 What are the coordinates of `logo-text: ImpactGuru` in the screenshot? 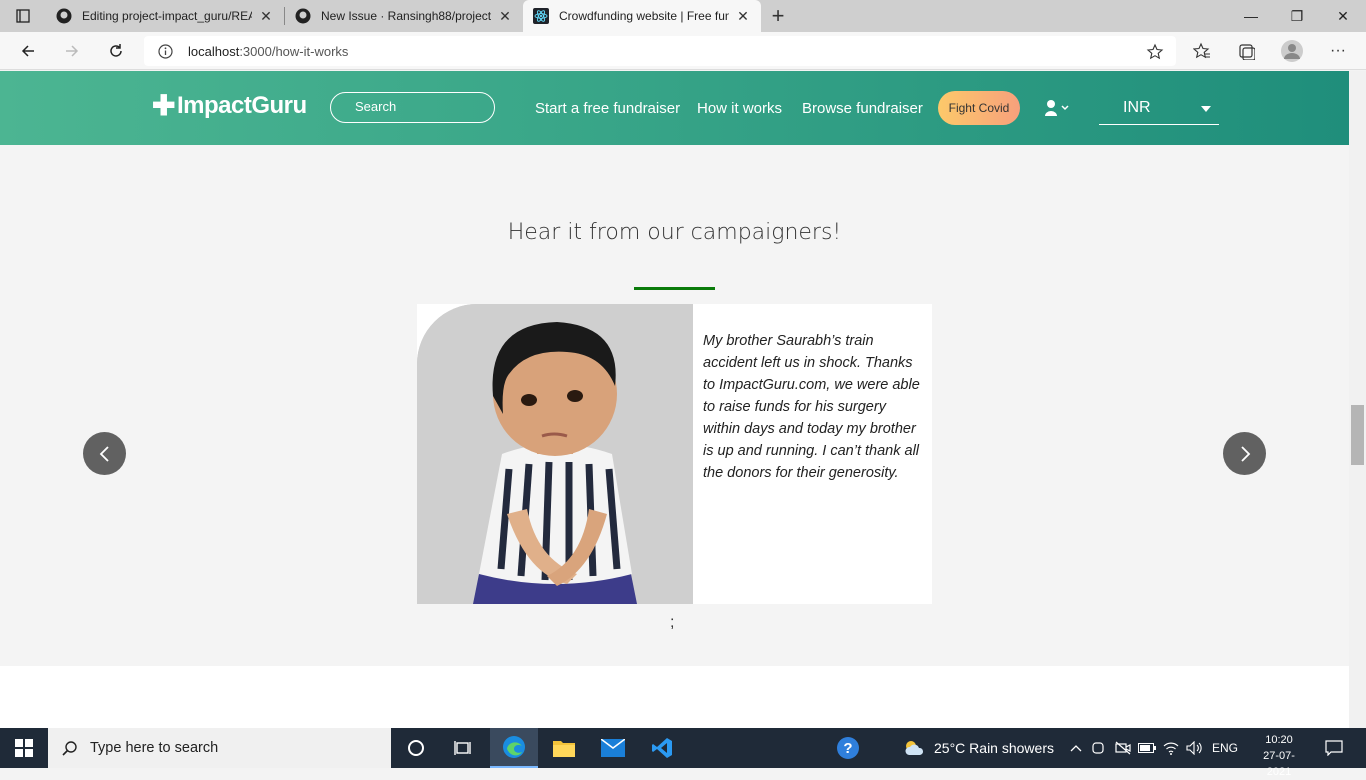 It's located at (241, 105).